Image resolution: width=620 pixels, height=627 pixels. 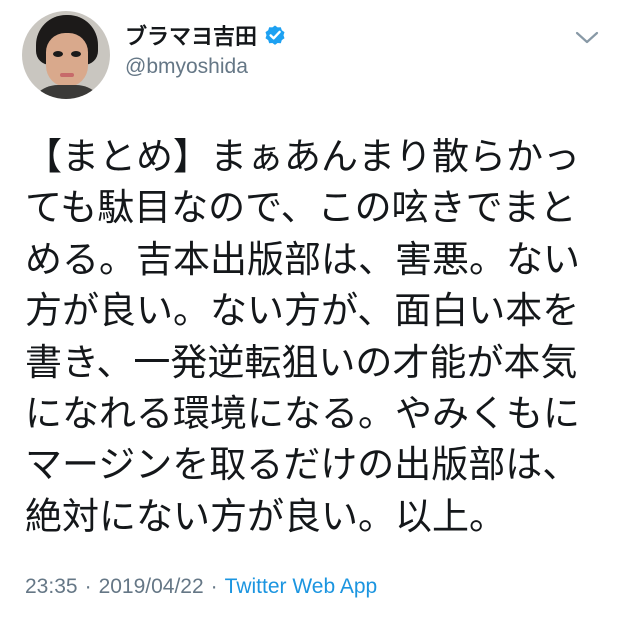 I want to click on display-name: ブラマヨ吉田, so click(x=191, y=35).